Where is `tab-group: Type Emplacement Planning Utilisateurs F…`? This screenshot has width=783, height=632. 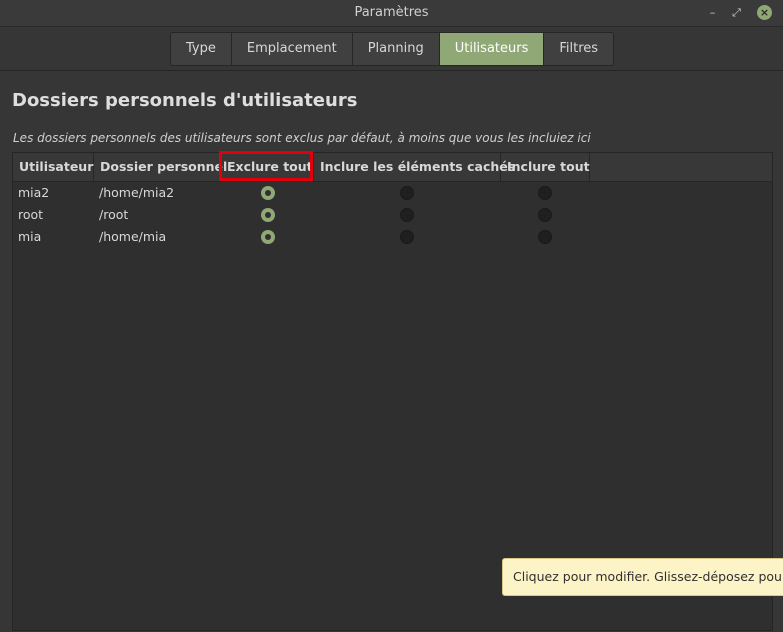 tab-group: Type Emplacement Planning Utilisateurs F… is located at coordinates (392, 49).